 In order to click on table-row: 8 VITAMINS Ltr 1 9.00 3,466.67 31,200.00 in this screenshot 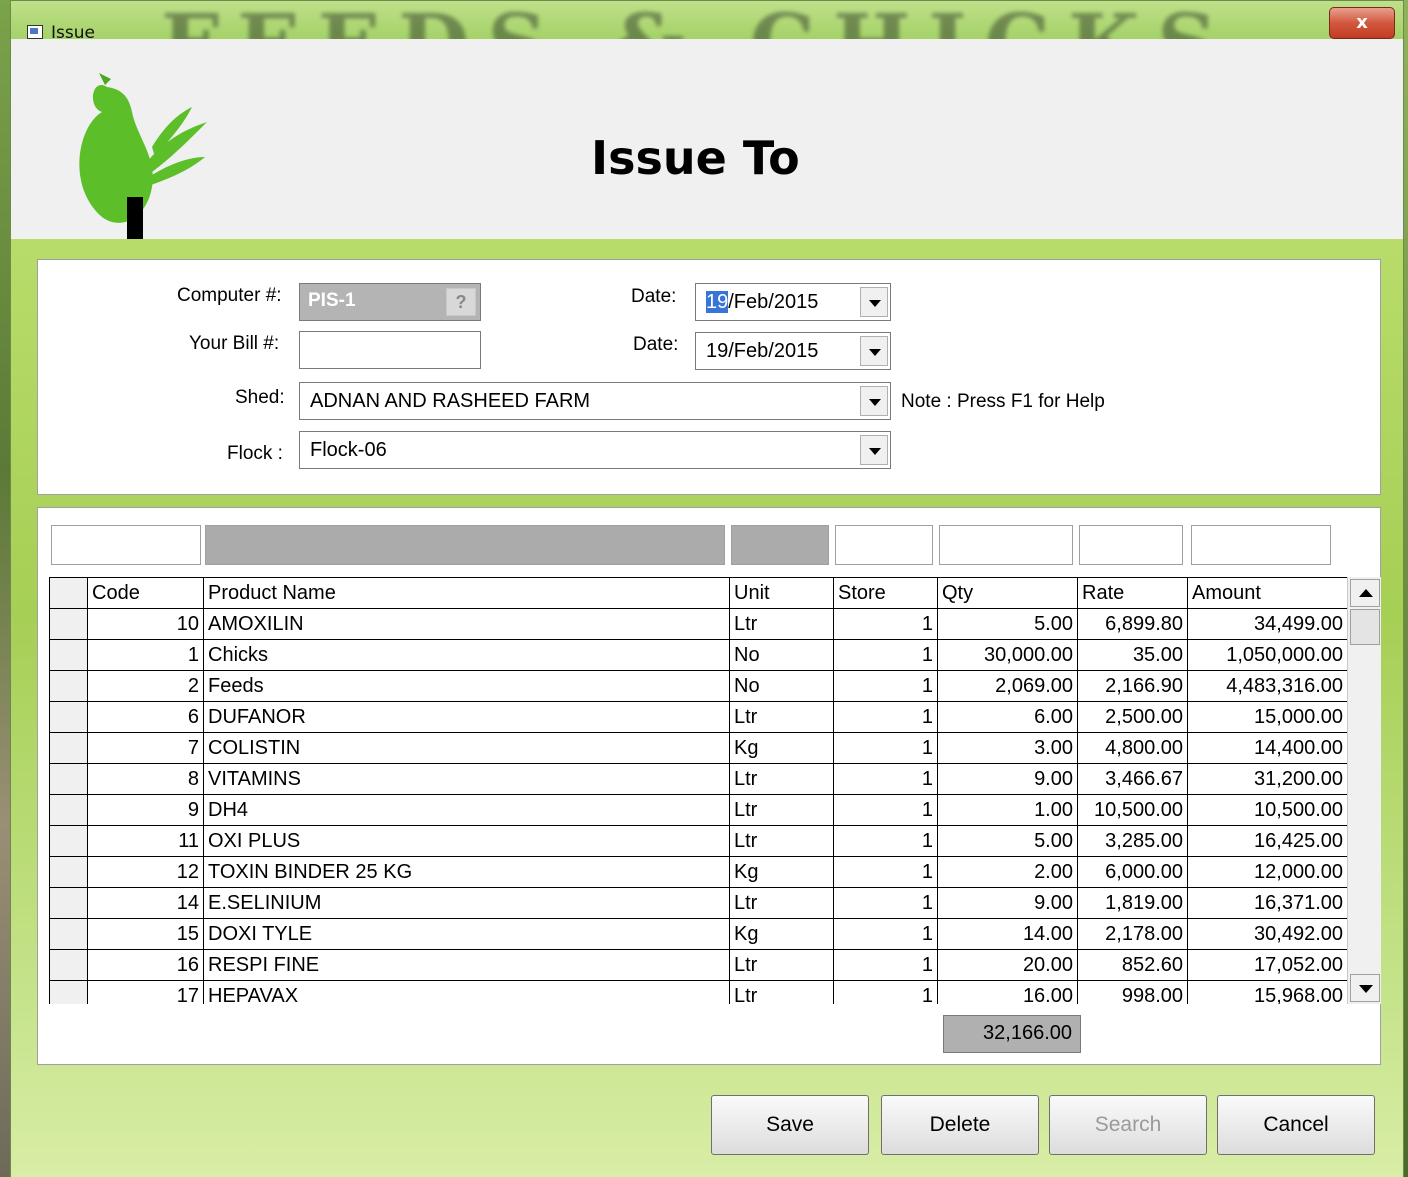, I will do `click(698, 779)`.